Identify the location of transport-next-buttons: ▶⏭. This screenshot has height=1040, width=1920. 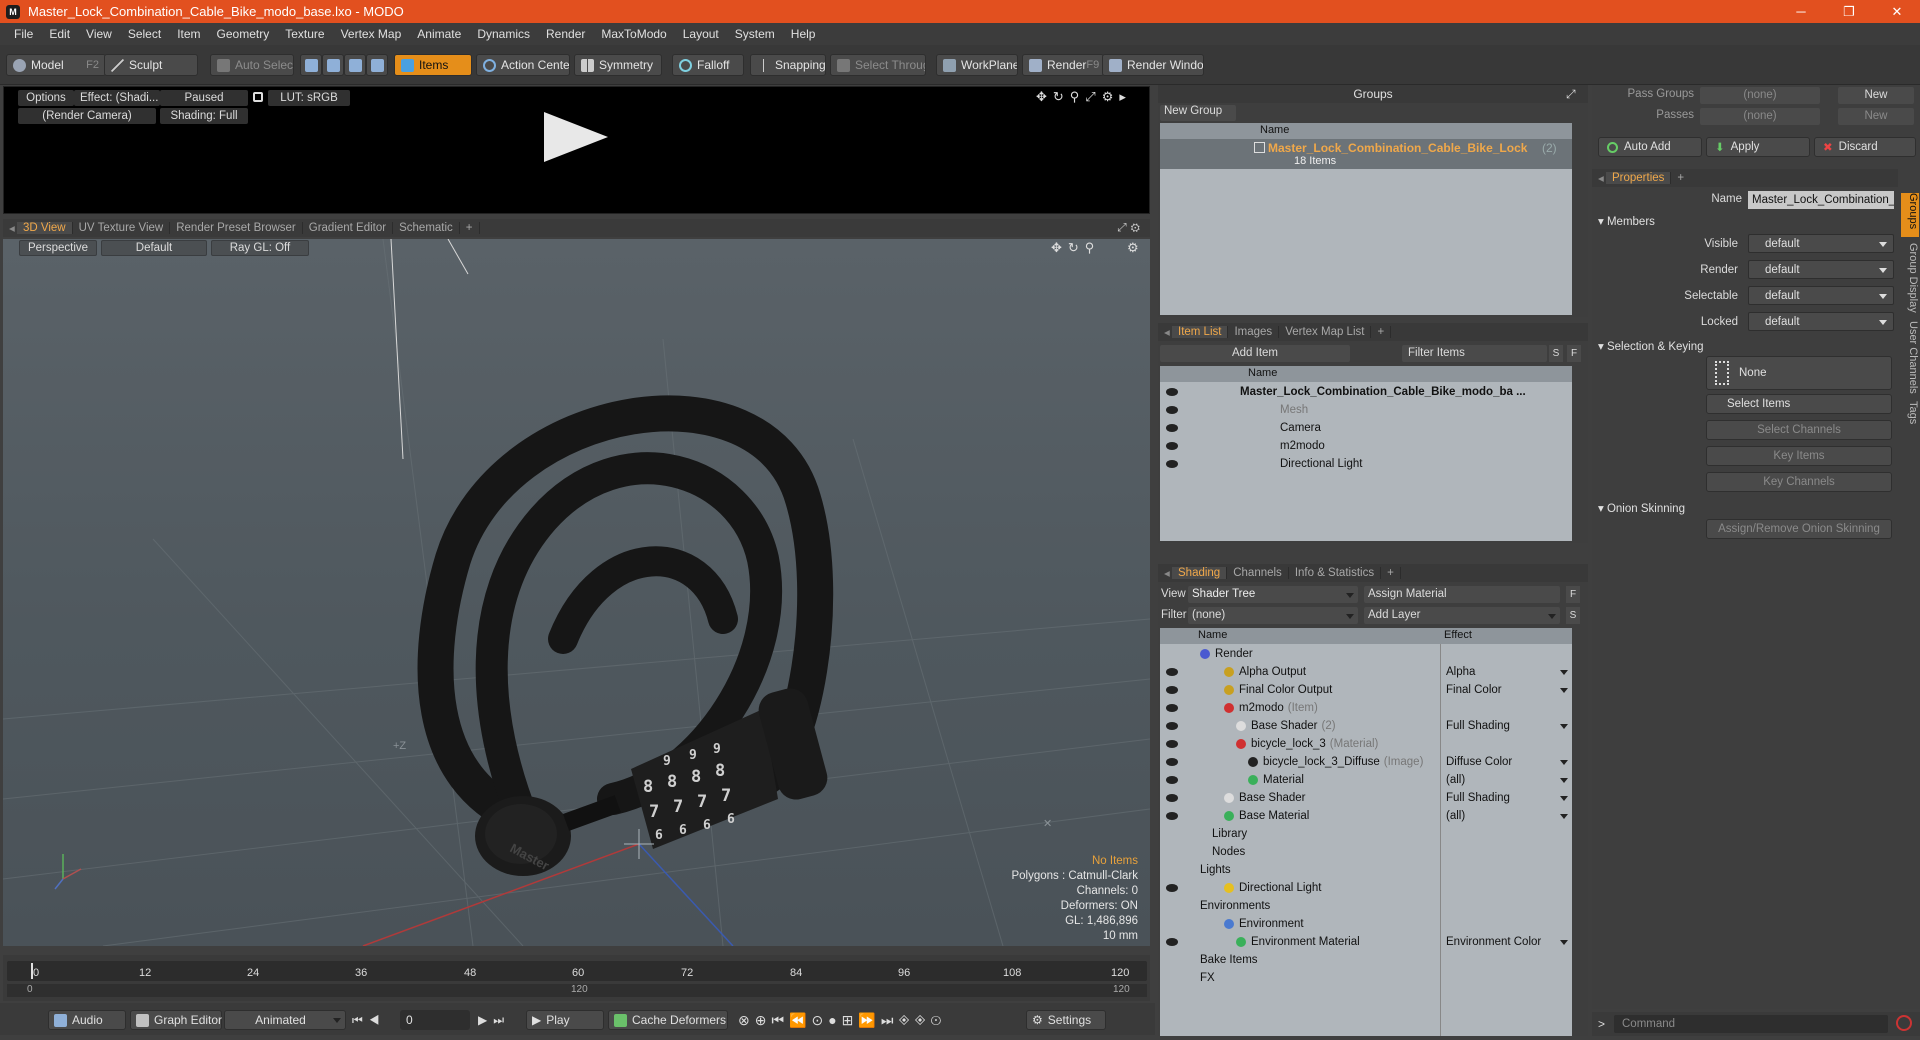
(494, 1020).